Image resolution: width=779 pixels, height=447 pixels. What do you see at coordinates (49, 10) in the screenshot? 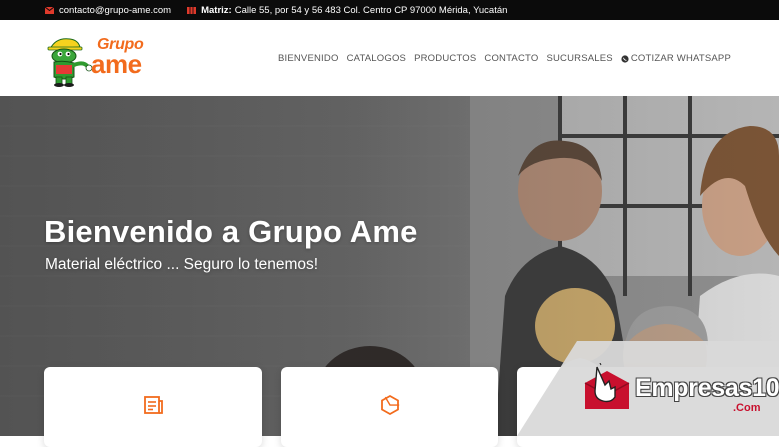
I see `envelope-icon` at bounding box center [49, 10].